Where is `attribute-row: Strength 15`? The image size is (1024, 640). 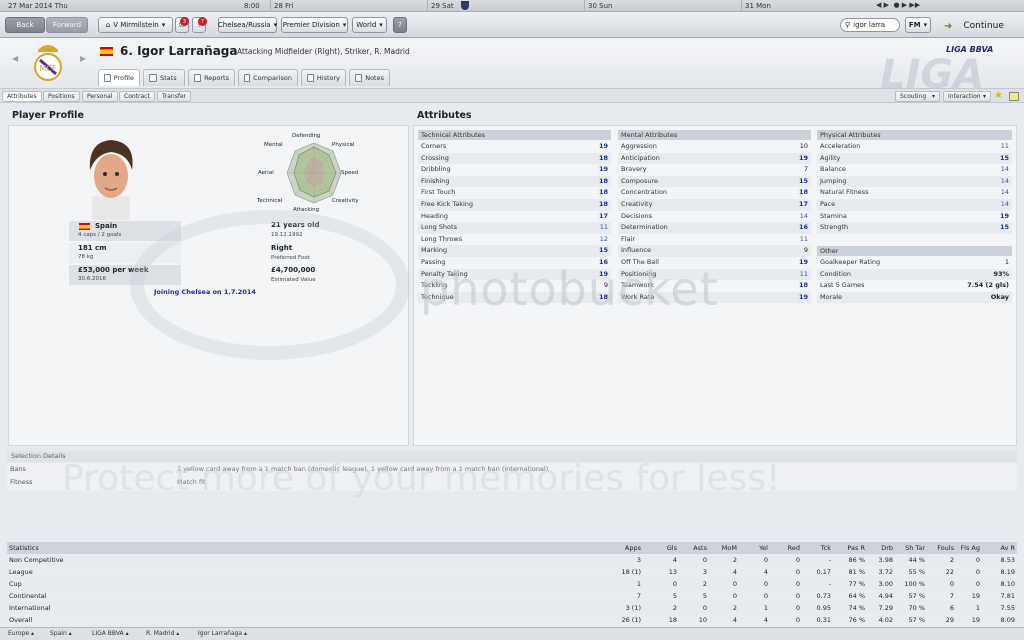
attribute-row: Strength 15 is located at coordinates (914, 228).